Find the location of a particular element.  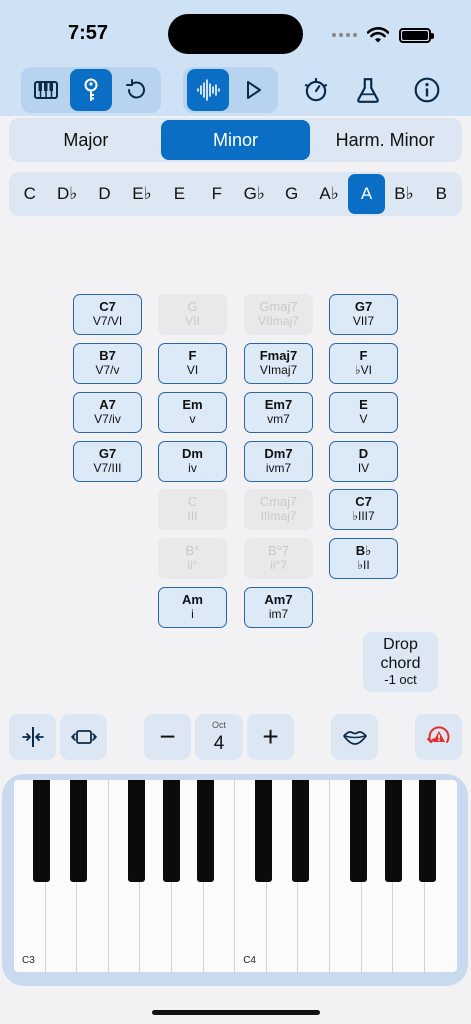

minus-icon: − is located at coordinates (167, 736).